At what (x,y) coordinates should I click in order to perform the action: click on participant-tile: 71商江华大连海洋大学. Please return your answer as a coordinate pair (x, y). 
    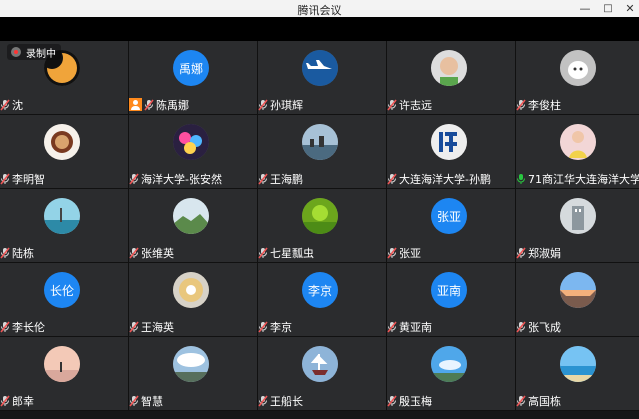
    Looking at the image, I should click on (577, 152).